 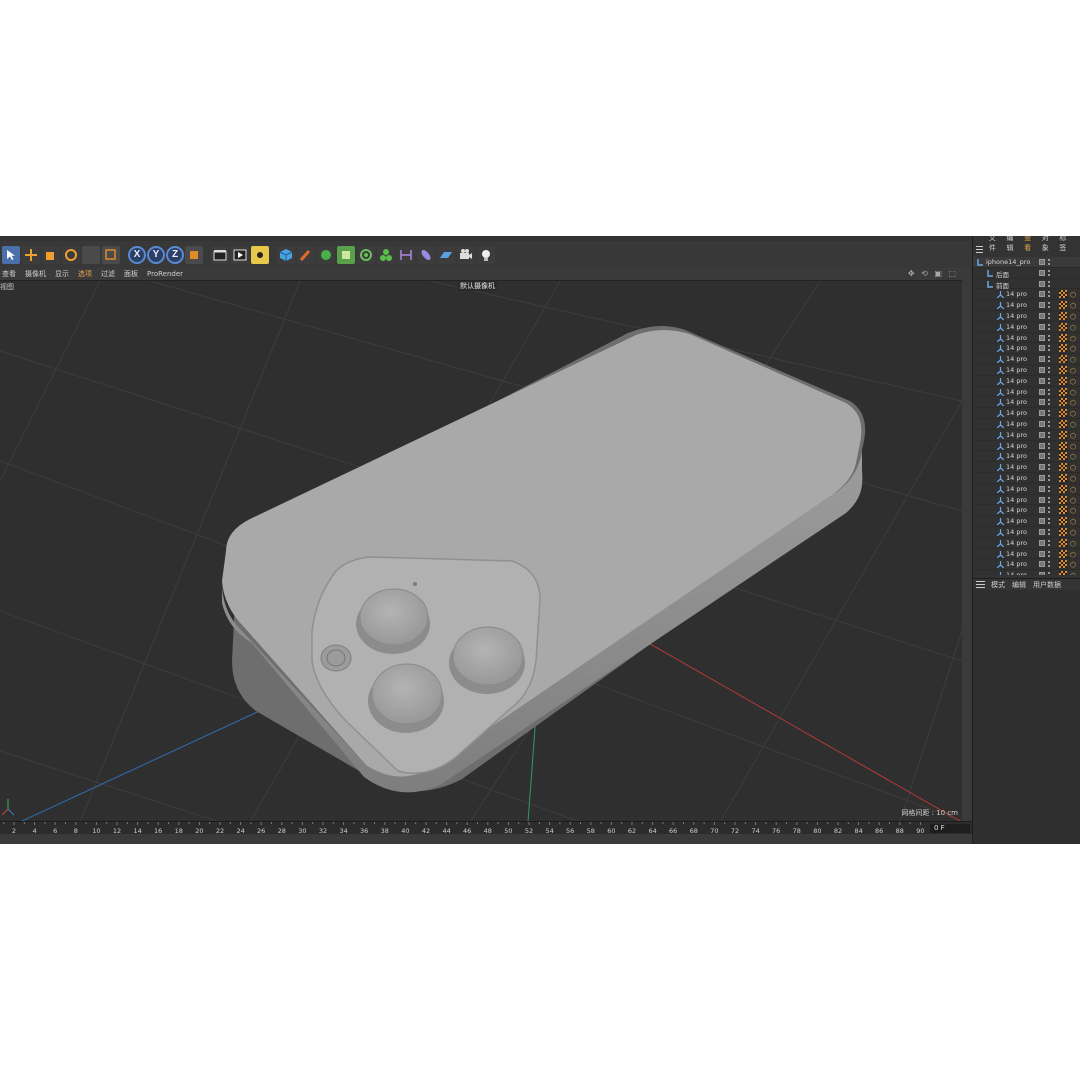 I want to click on object-row-root: iphone14_pro, so click(x=1026, y=262).